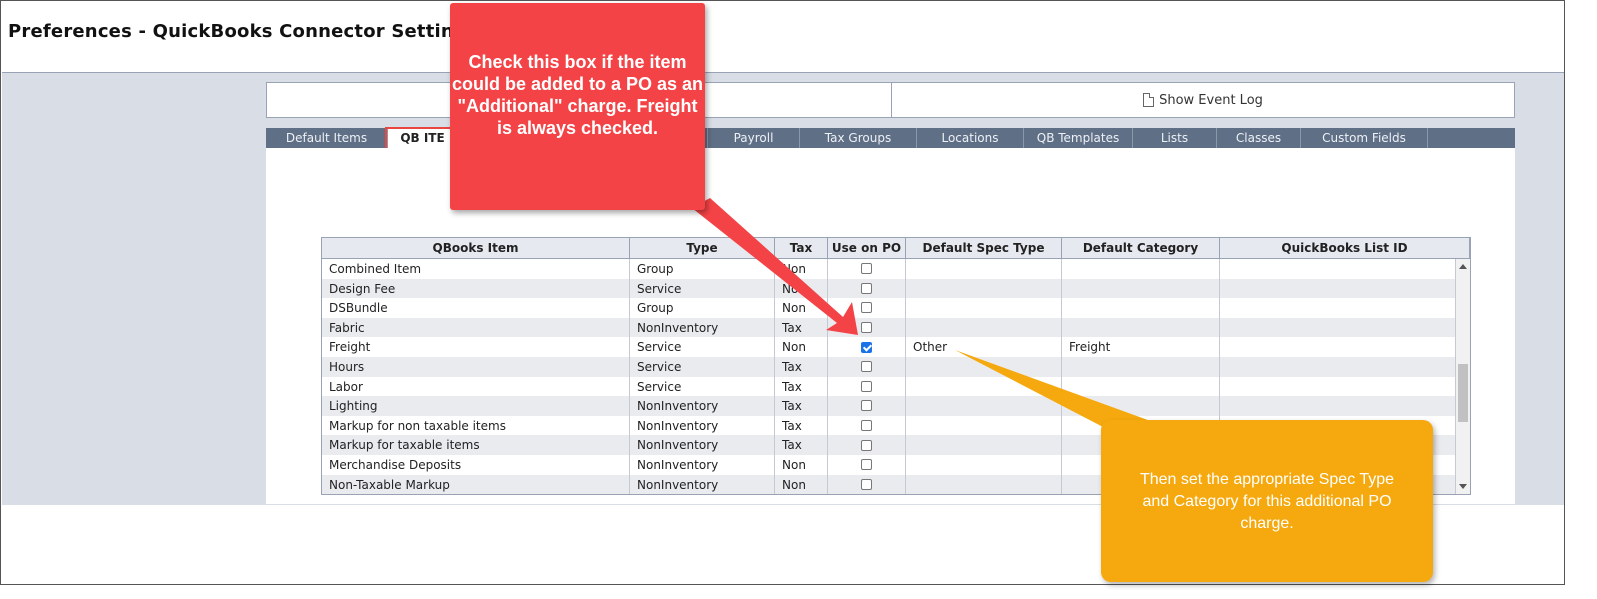 The height and width of the screenshot is (599, 1597). What do you see at coordinates (775, 266) in the screenshot?
I see `red-arrow` at bounding box center [775, 266].